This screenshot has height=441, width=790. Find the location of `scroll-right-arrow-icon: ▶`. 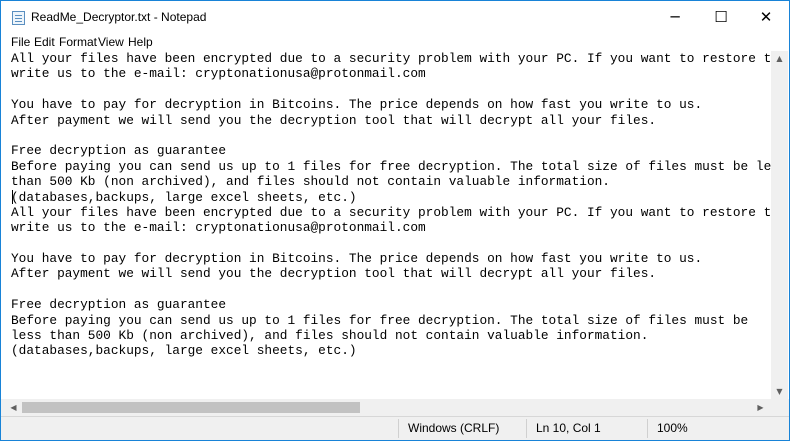

scroll-right-arrow-icon: ▶ is located at coordinates (760, 407).